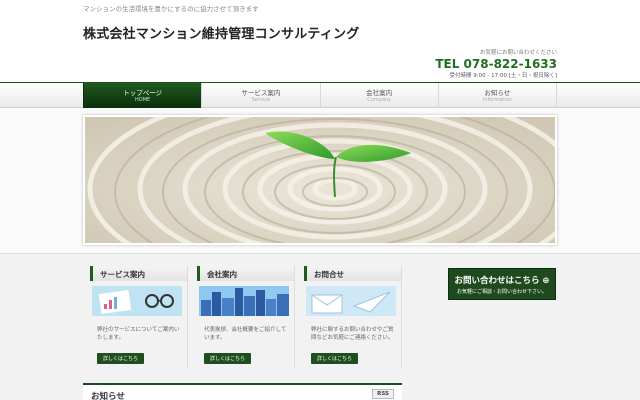 This screenshot has height=400, width=640. I want to click on contact-cta-button: お問い合わせはこちら ⊕ お気軽にご相談・お問い合わせ下さい。, so click(502, 284).